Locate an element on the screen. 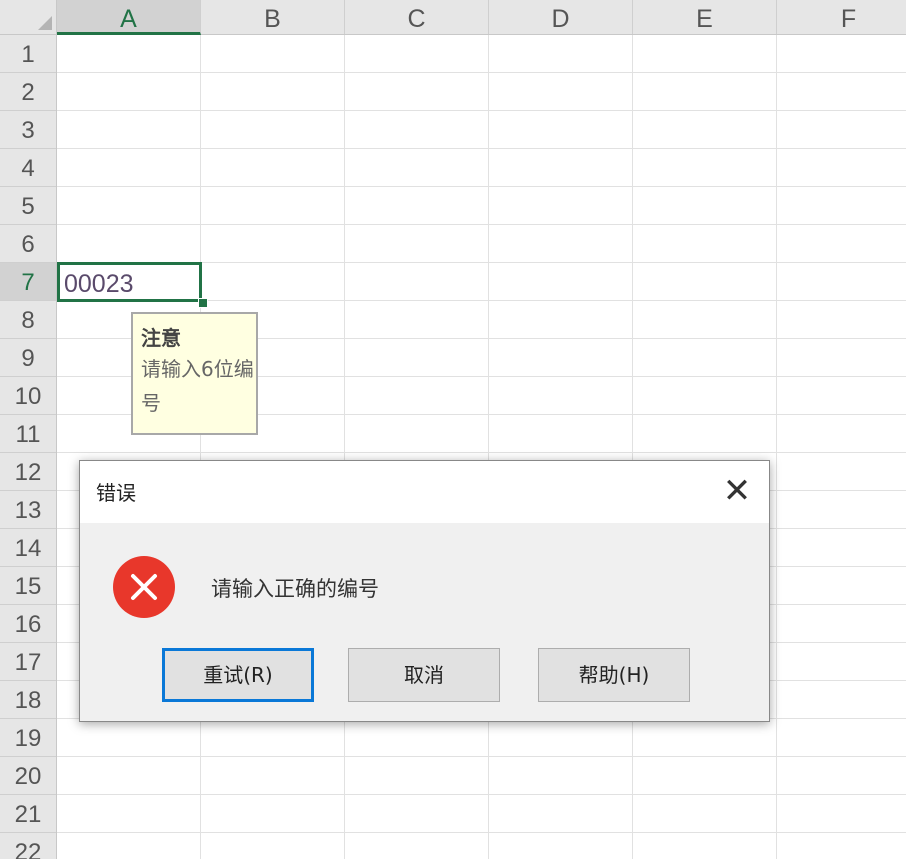 Image resolution: width=906 pixels, height=859 pixels. row-header-22: 22 is located at coordinates (28, 846).